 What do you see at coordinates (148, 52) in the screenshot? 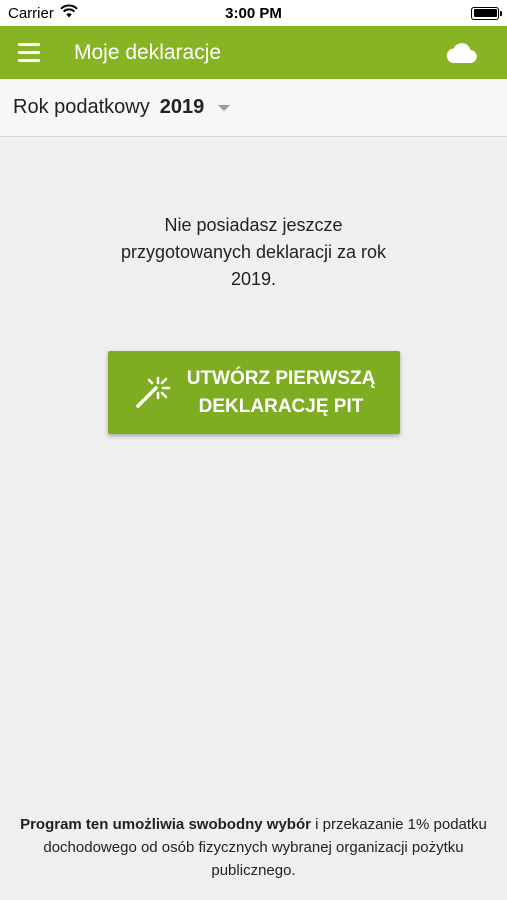
I see `page-title: Moje deklaracje` at bounding box center [148, 52].